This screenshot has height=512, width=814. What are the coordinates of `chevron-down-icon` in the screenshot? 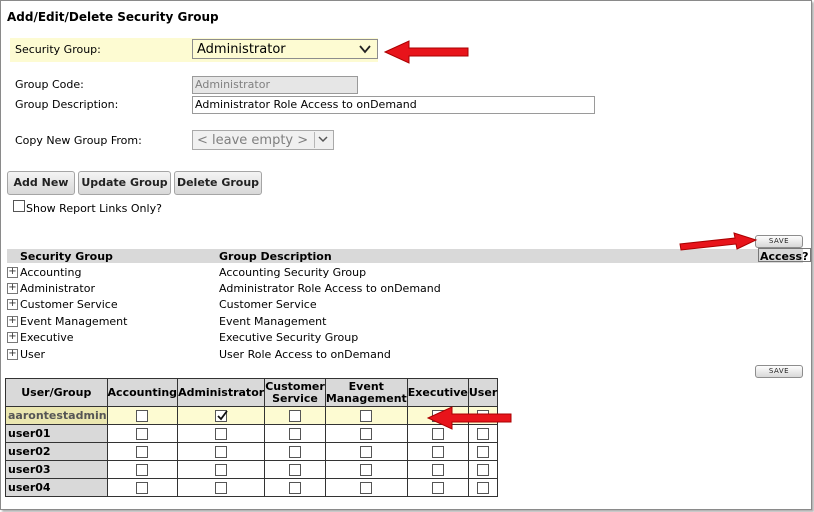 It's located at (323, 139).